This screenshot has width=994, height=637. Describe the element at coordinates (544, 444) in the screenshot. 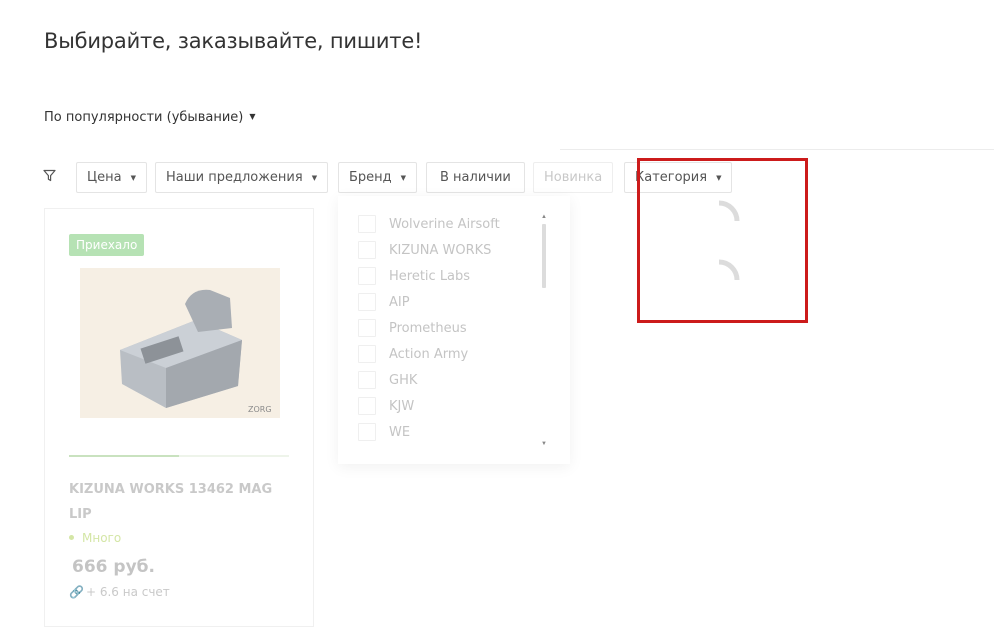

I see `scroll-down-icon: ▼` at that location.